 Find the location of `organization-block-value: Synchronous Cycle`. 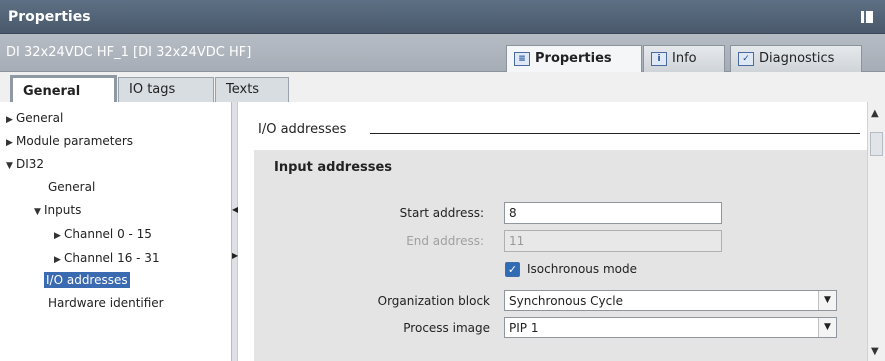

organization-block-value: Synchronous Cycle is located at coordinates (566, 301).